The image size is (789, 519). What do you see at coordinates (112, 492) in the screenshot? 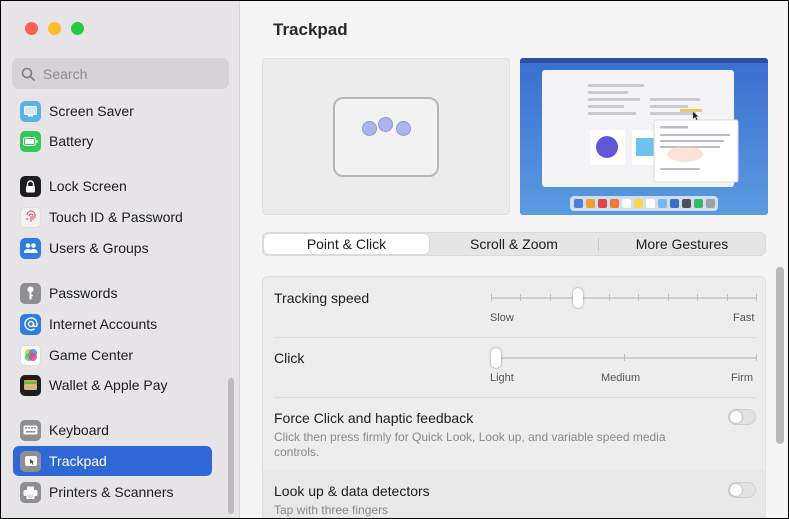
I see `sidebar-item-printers: Printers & Scanners` at bounding box center [112, 492].